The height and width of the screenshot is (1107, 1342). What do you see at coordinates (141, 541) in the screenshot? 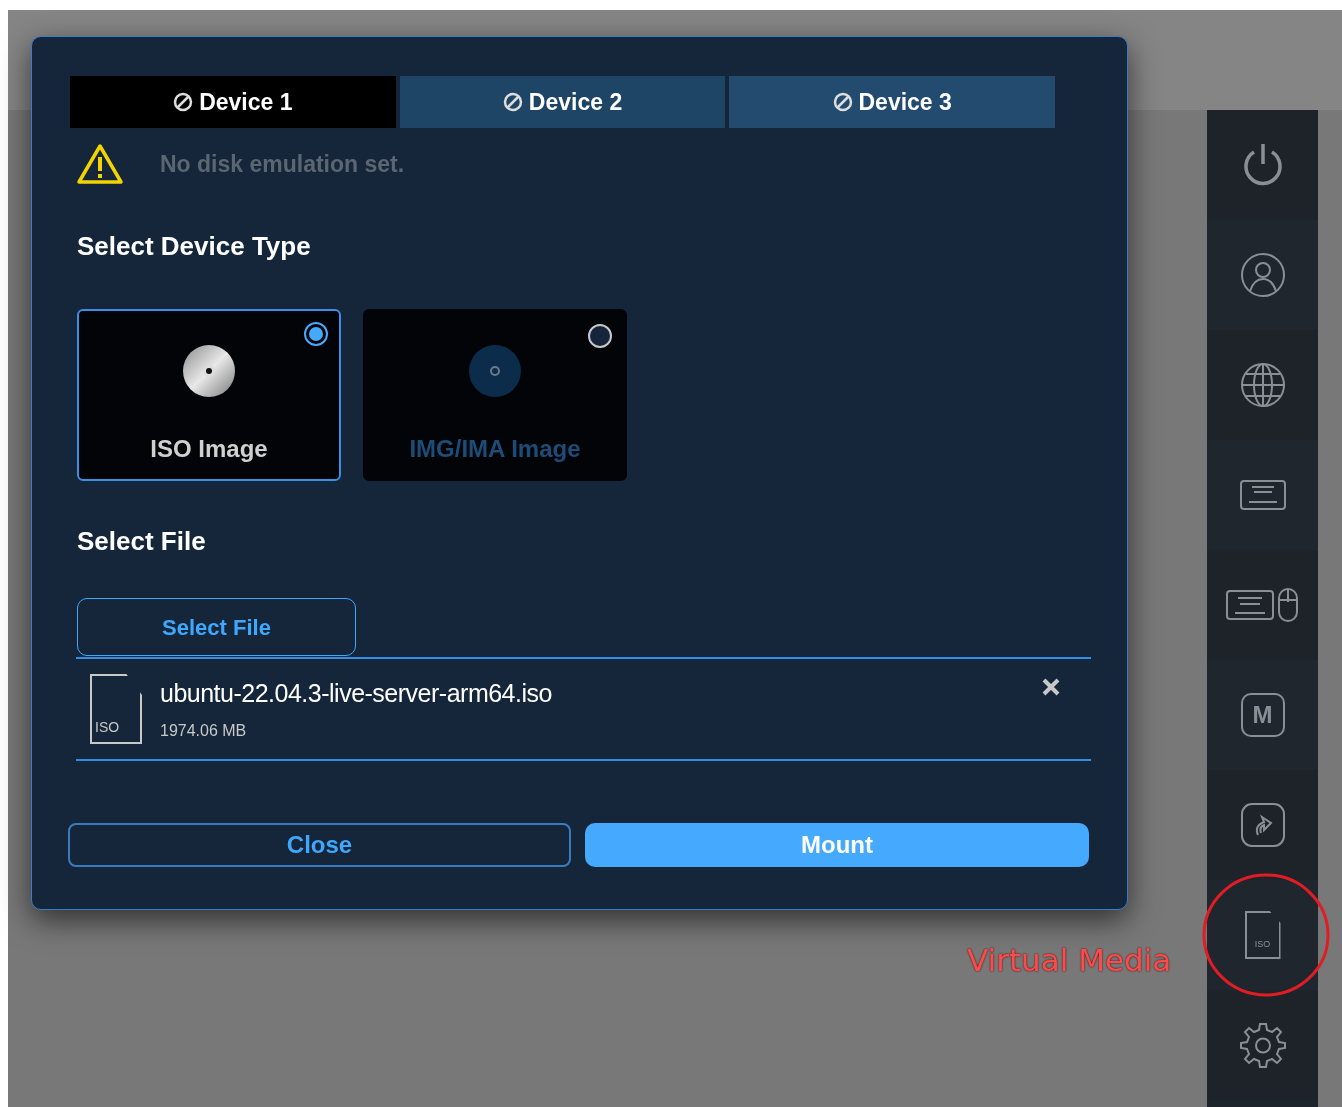
I see `section-heading: Select File` at bounding box center [141, 541].